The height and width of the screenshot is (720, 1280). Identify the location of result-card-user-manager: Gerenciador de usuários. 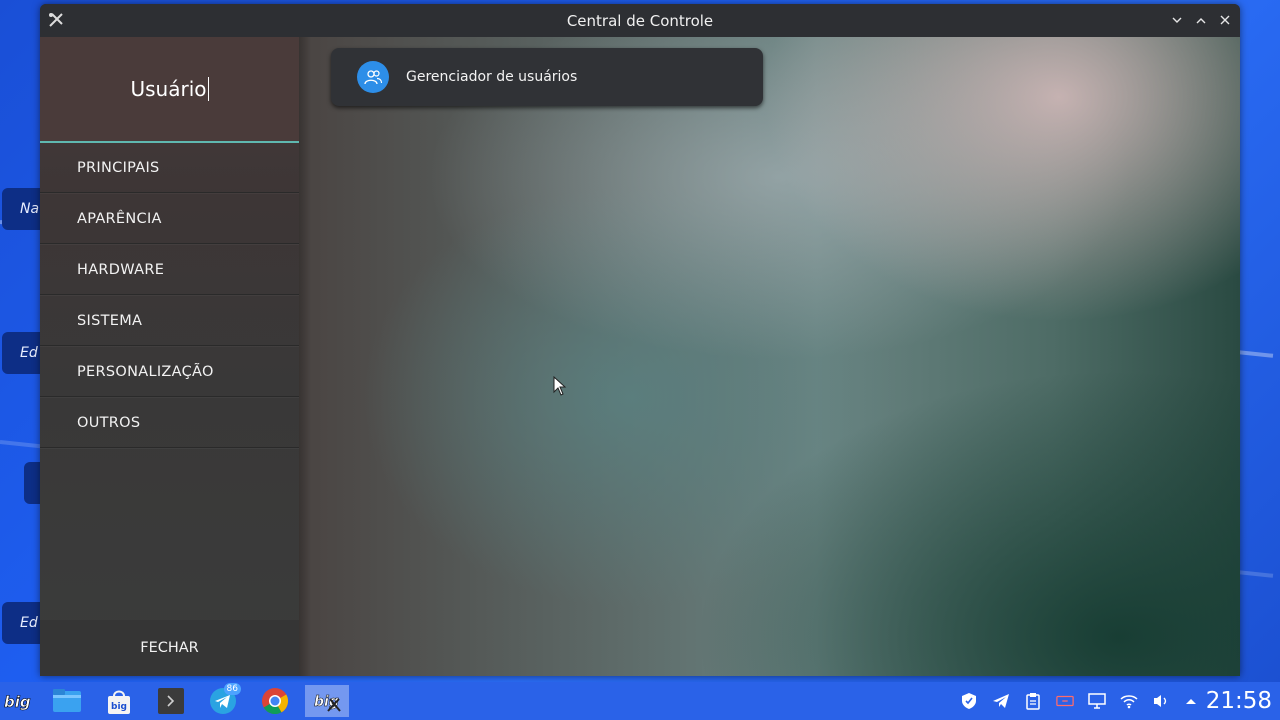
(547, 77).